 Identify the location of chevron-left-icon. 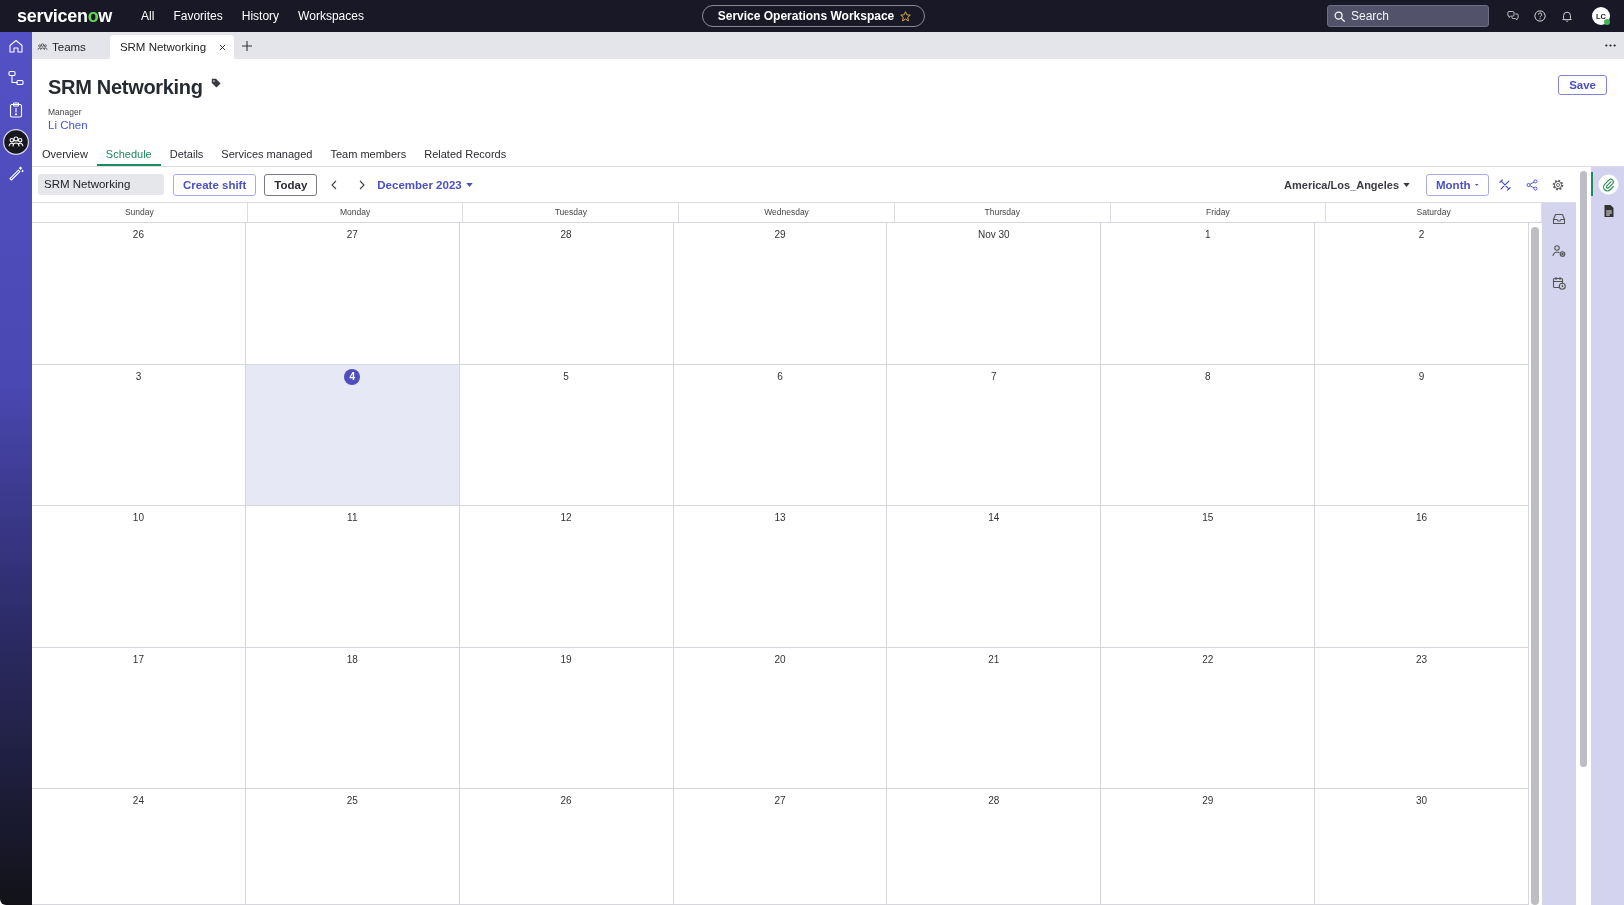
(334, 184).